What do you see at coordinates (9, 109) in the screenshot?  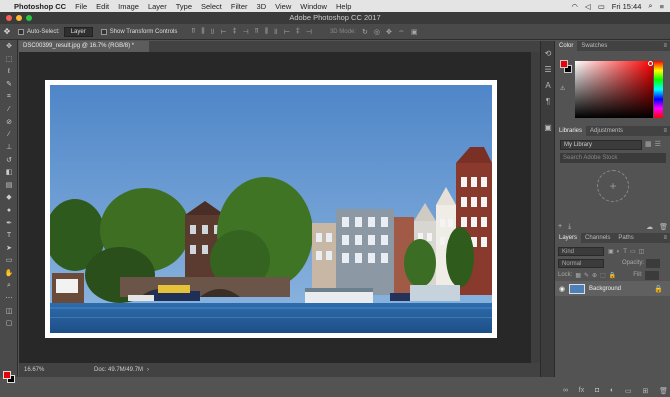 I see `eyedropper-tool-icon: ⁄` at bounding box center [9, 109].